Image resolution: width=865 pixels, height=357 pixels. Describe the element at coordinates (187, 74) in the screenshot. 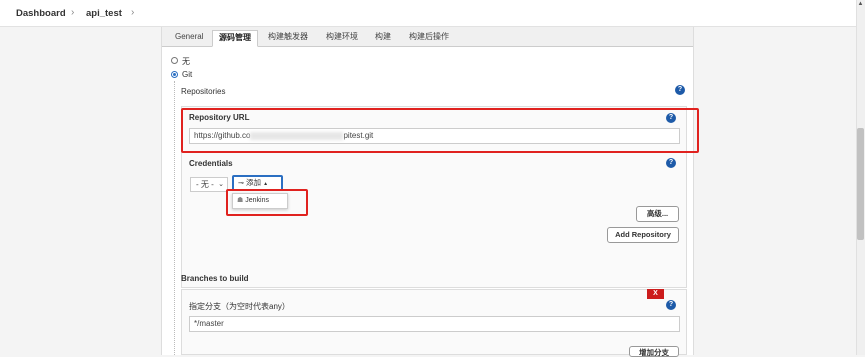

I see `scm-git-label: Git` at that location.